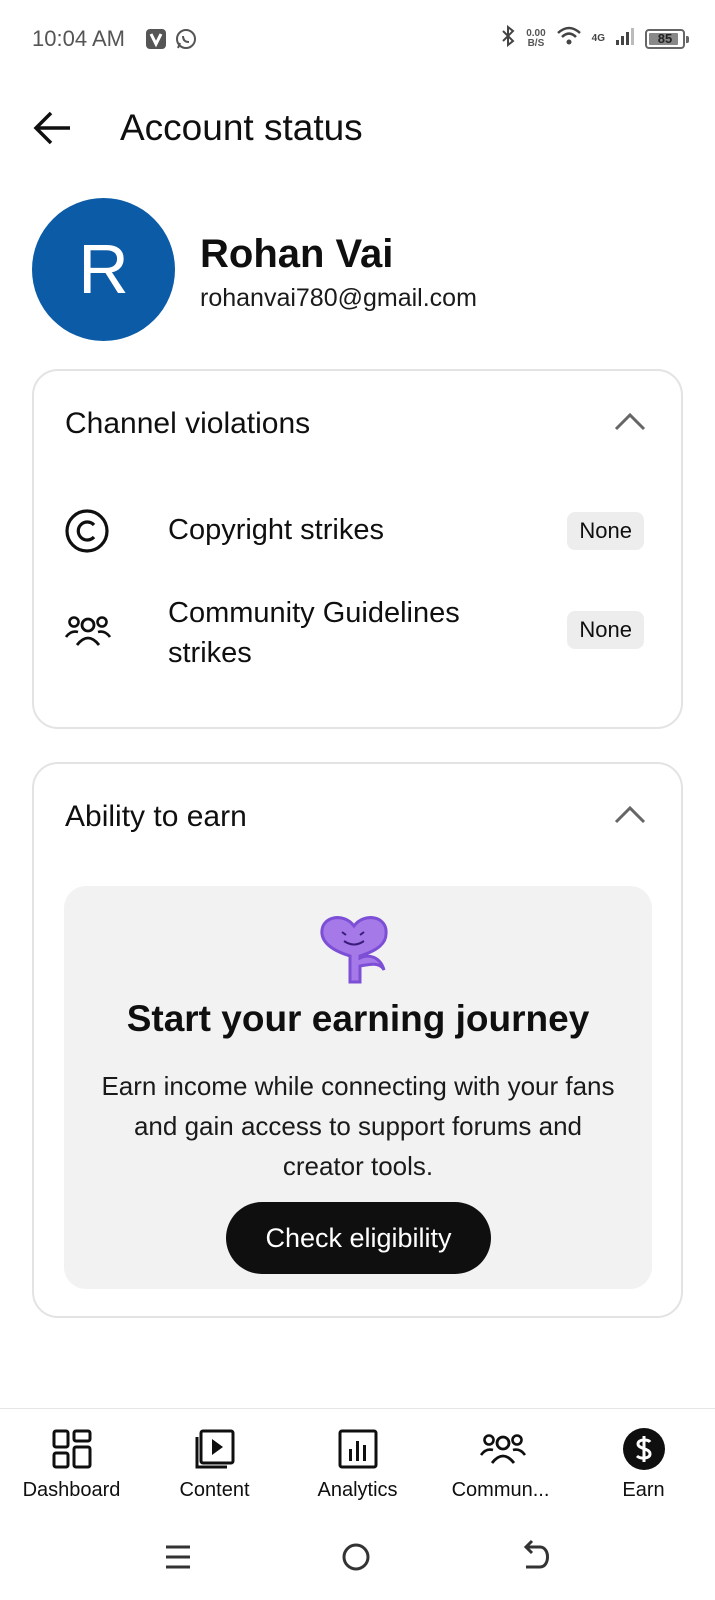  I want to click on avatar: R, so click(103, 269).